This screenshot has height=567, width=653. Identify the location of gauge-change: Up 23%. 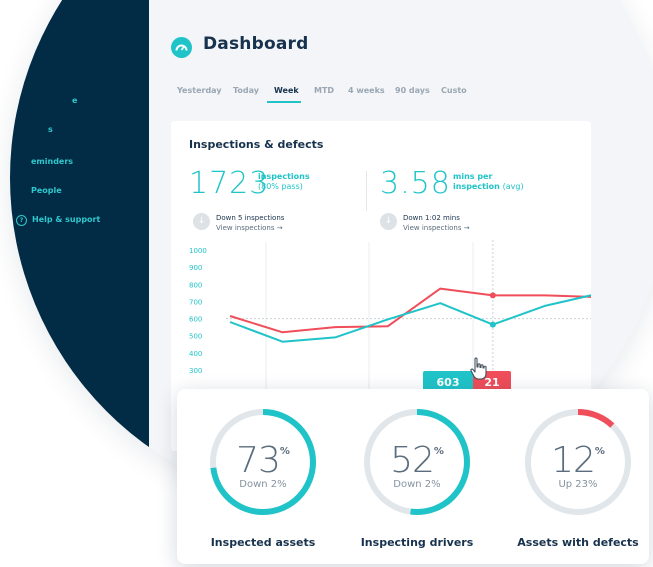
(578, 484).